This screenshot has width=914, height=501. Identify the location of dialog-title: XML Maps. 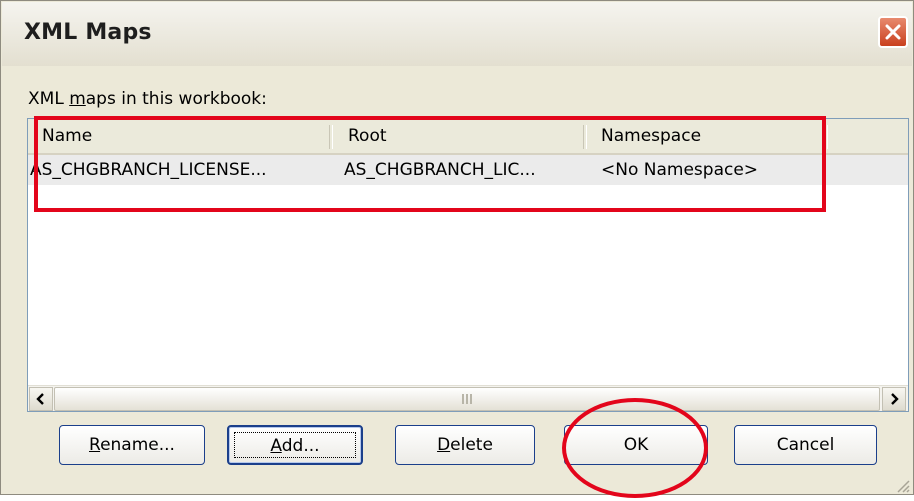
(88, 32).